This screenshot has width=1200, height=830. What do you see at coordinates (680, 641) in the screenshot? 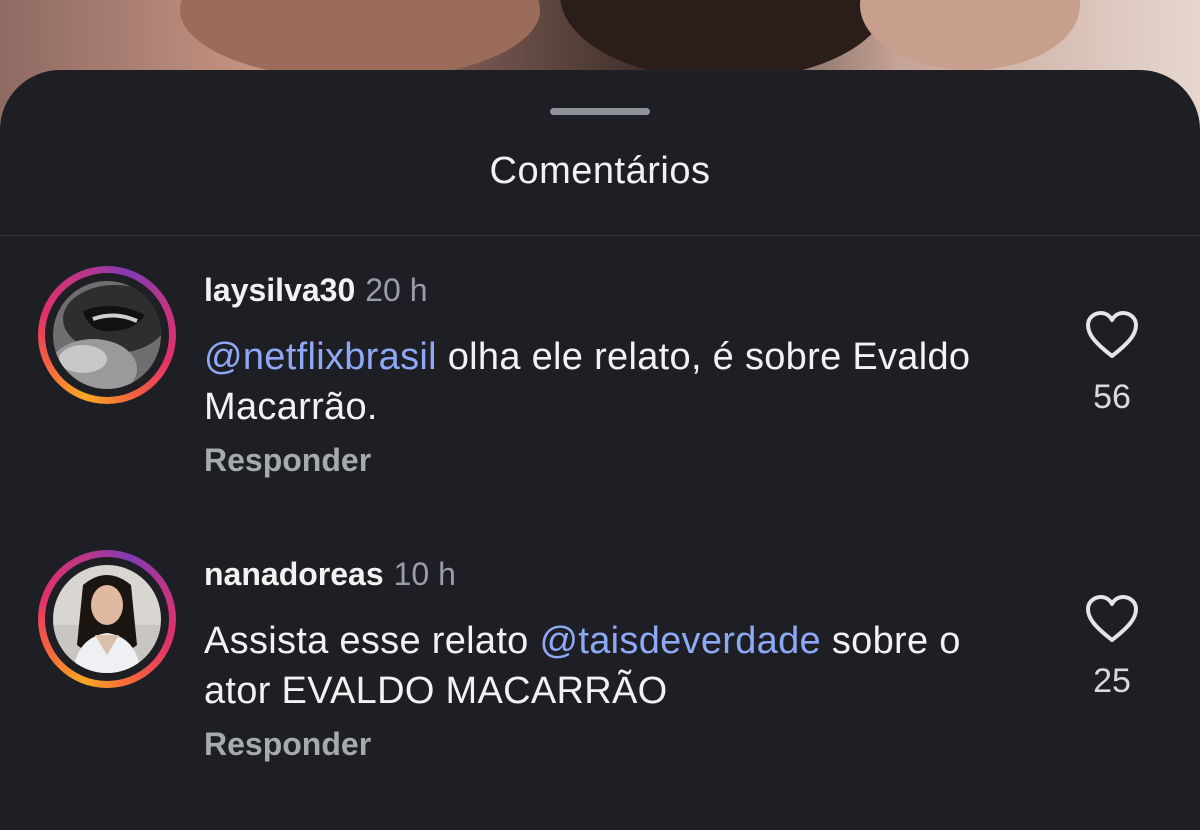
I see `mention-link: @taisdeverdade` at bounding box center [680, 641].